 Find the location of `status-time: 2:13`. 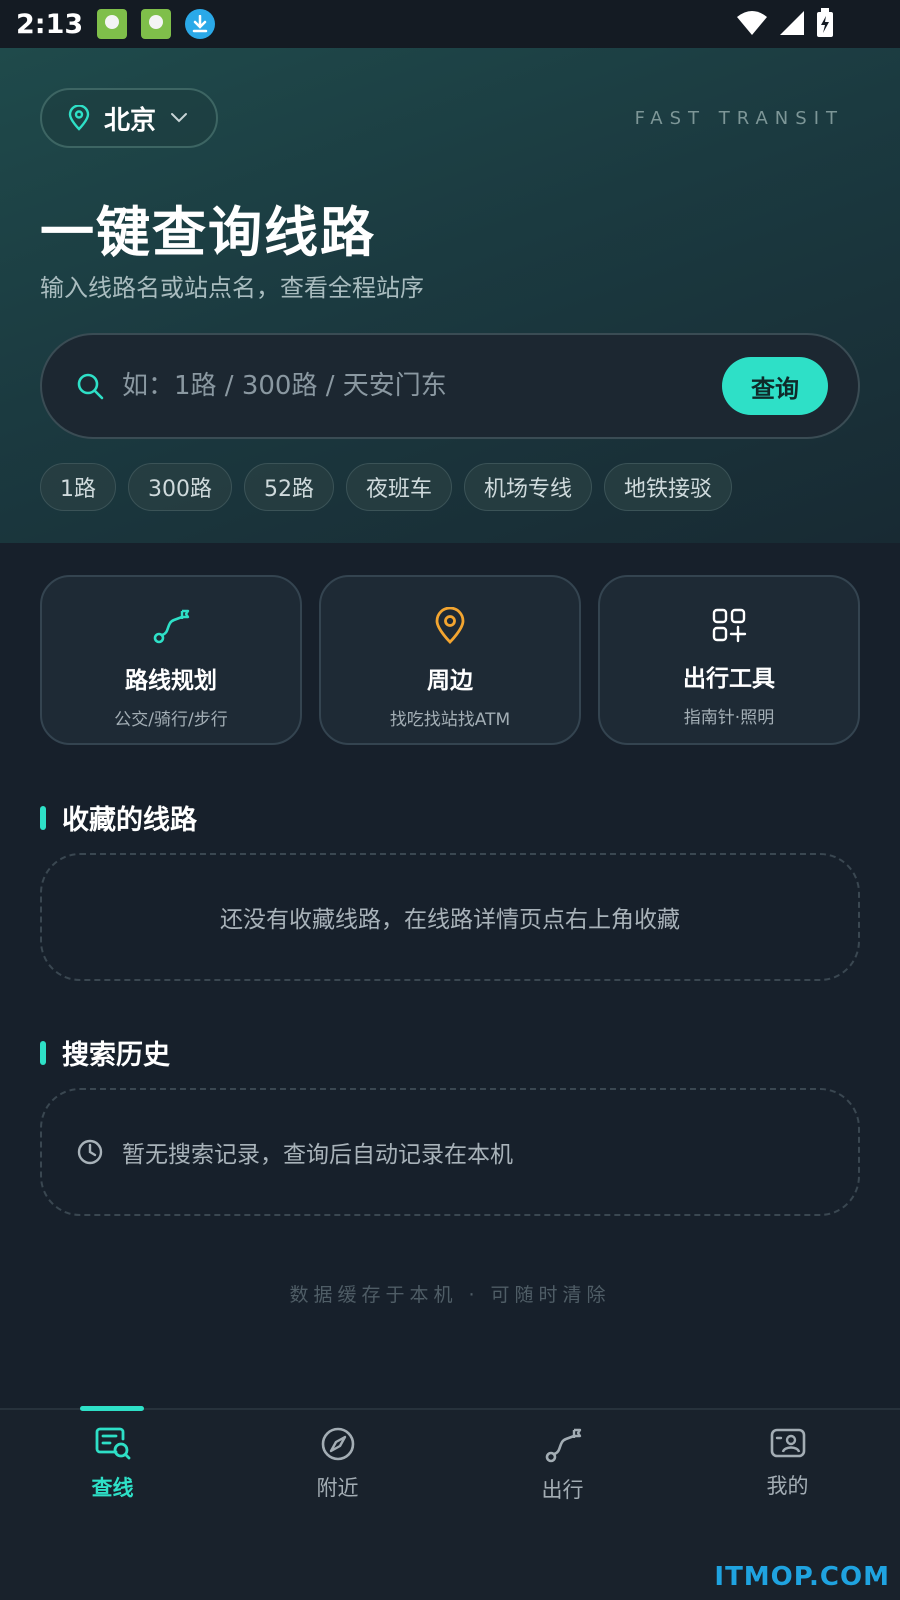

status-time: 2:13 is located at coordinates (50, 24).